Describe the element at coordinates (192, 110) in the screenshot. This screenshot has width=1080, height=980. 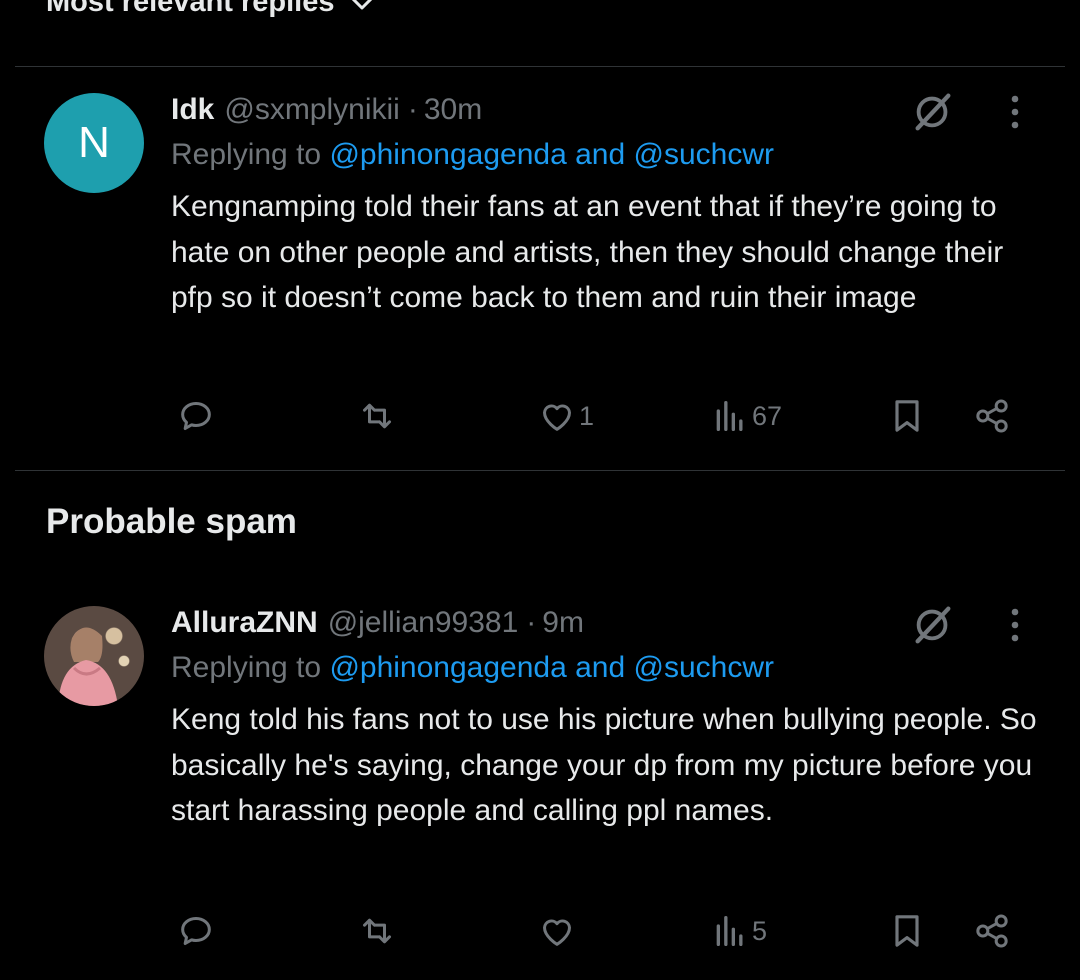
I see `display-name: Idk` at that location.